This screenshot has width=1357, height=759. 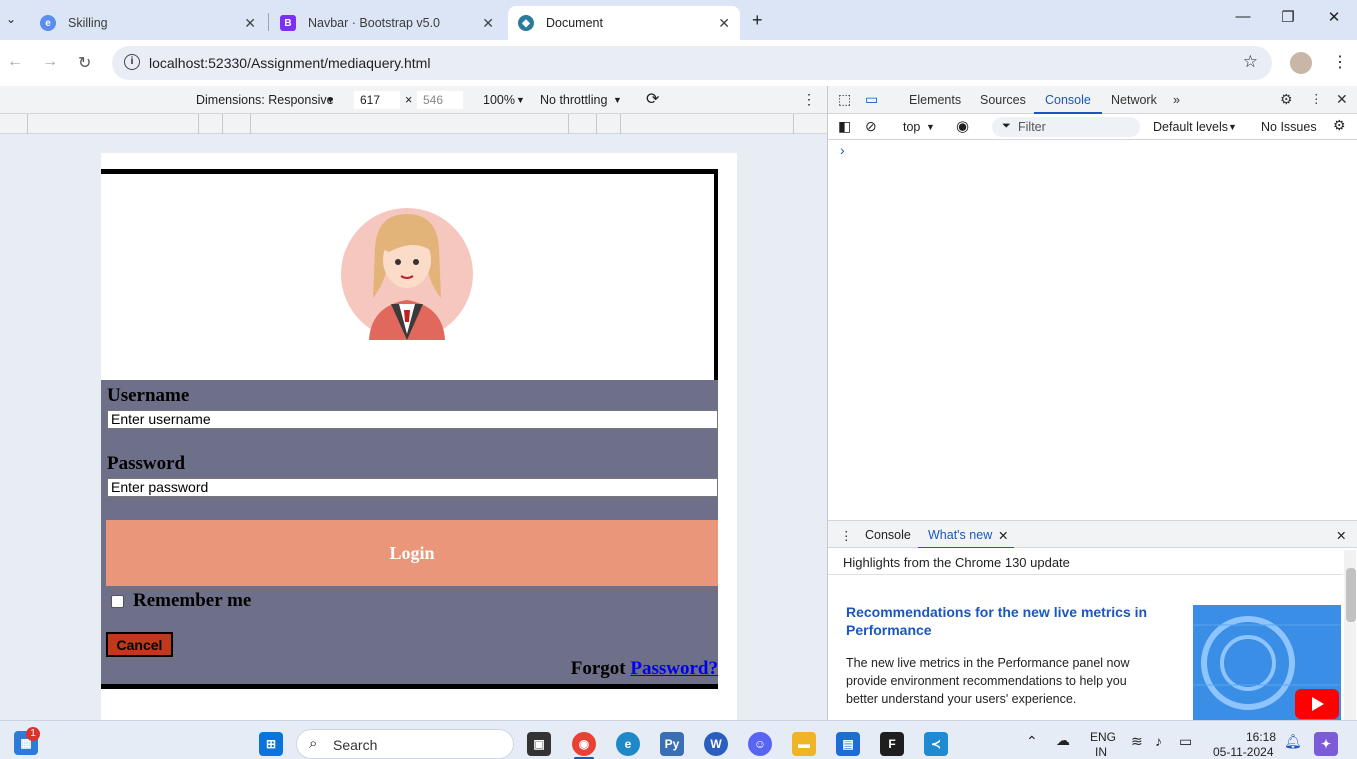 I want to click on battery-icon: ▭, so click(x=1185, y=741).